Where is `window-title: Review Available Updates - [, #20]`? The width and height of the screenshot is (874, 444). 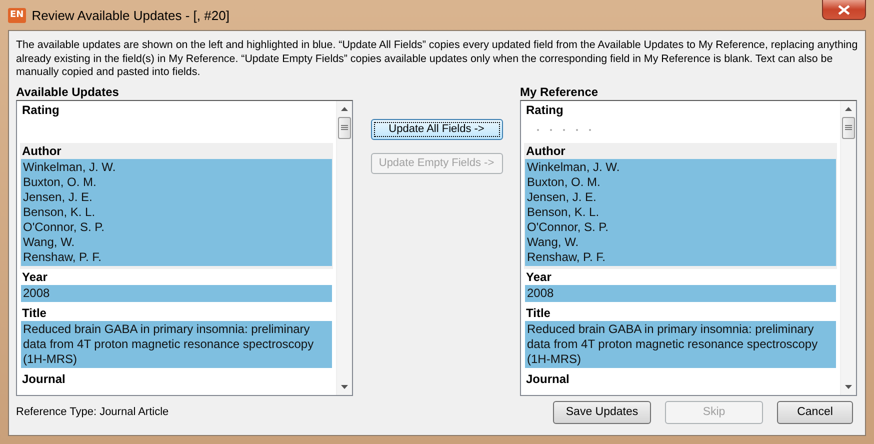 window-title: Review Available Updates - [, #20] is located at coordinates (131, 15).